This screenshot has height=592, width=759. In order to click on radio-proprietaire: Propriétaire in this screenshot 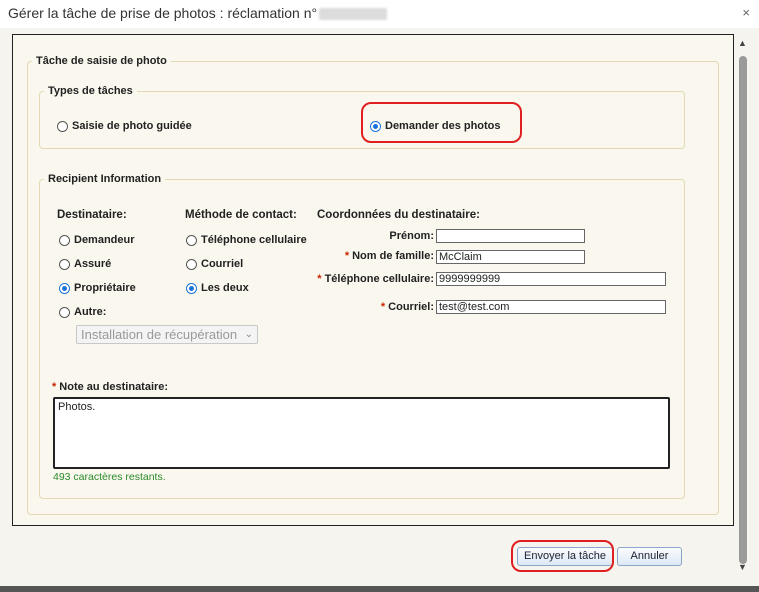, I will do `click(97, 288)`.